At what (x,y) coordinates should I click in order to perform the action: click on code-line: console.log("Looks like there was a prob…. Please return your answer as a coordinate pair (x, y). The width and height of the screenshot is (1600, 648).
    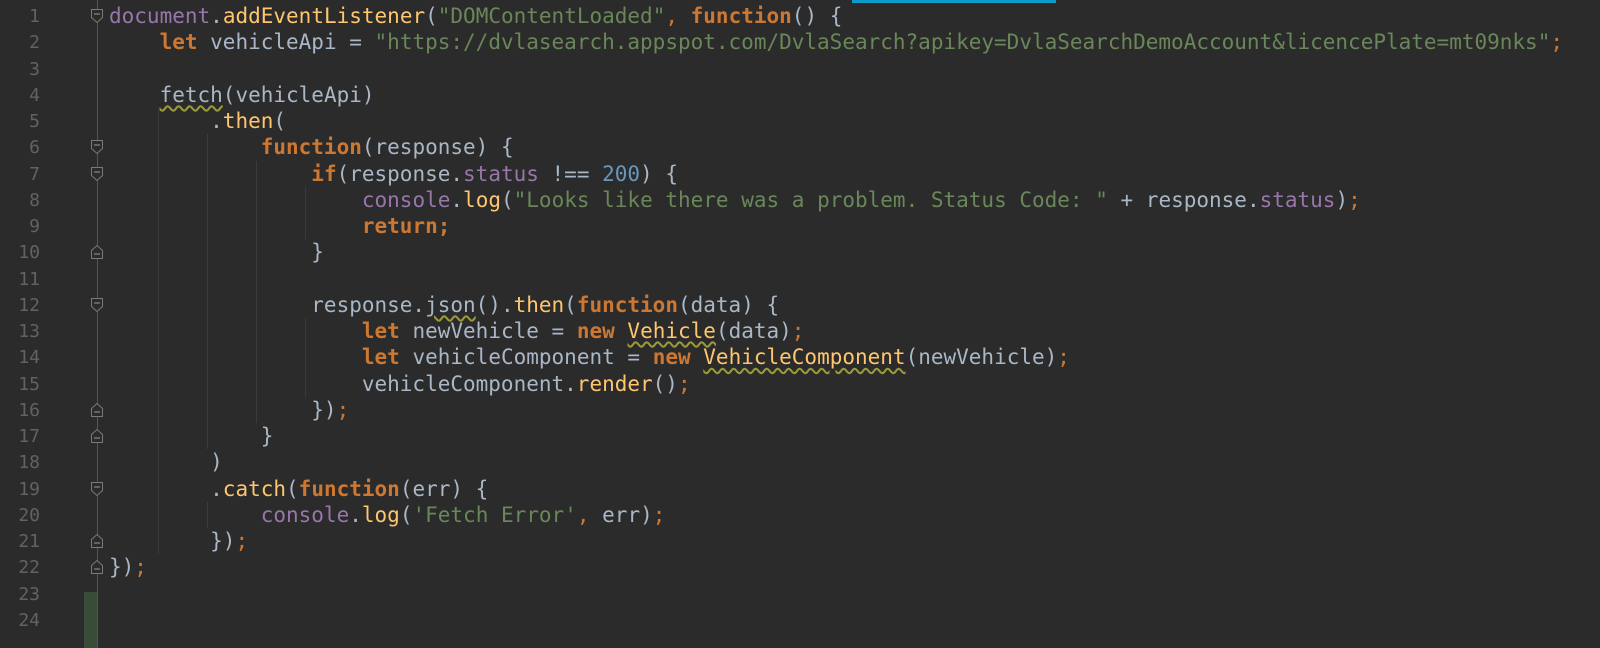
    Looking at the image, I should click on (735, 200).